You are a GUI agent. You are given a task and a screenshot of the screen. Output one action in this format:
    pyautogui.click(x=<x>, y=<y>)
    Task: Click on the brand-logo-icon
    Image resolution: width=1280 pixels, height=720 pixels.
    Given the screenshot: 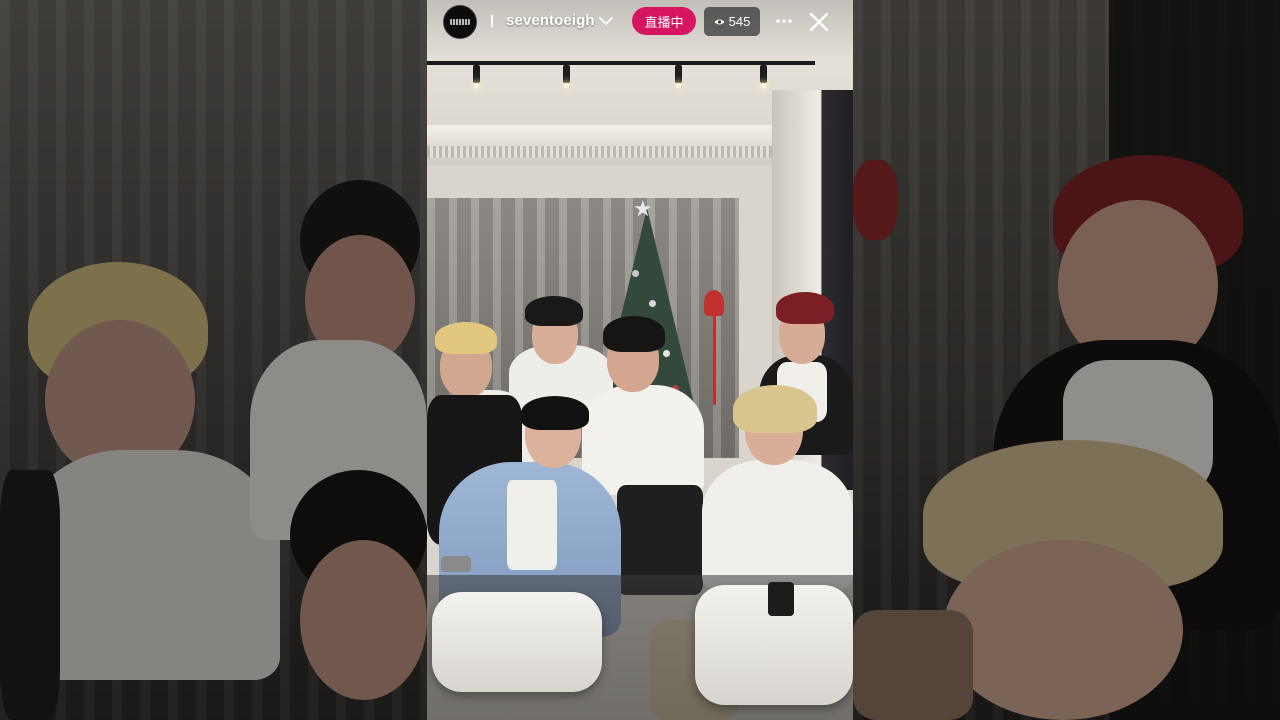 What is the action you would take?
    pyautogui.click(x=460, y=22)
    